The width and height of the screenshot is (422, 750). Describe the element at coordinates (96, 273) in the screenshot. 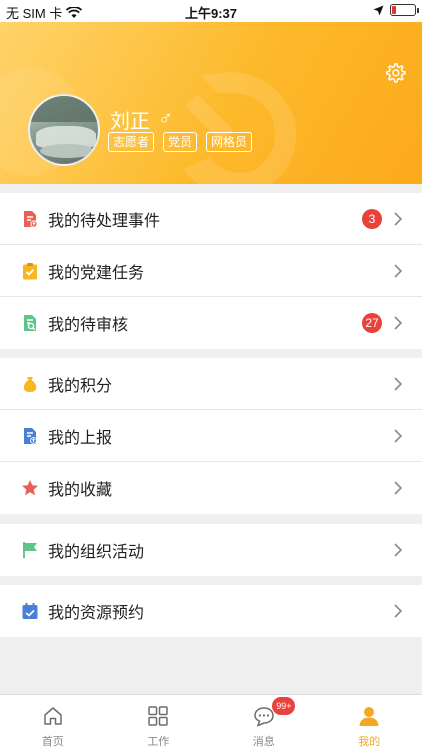

I see `menu-item-label: 我的党建任务` at that location.